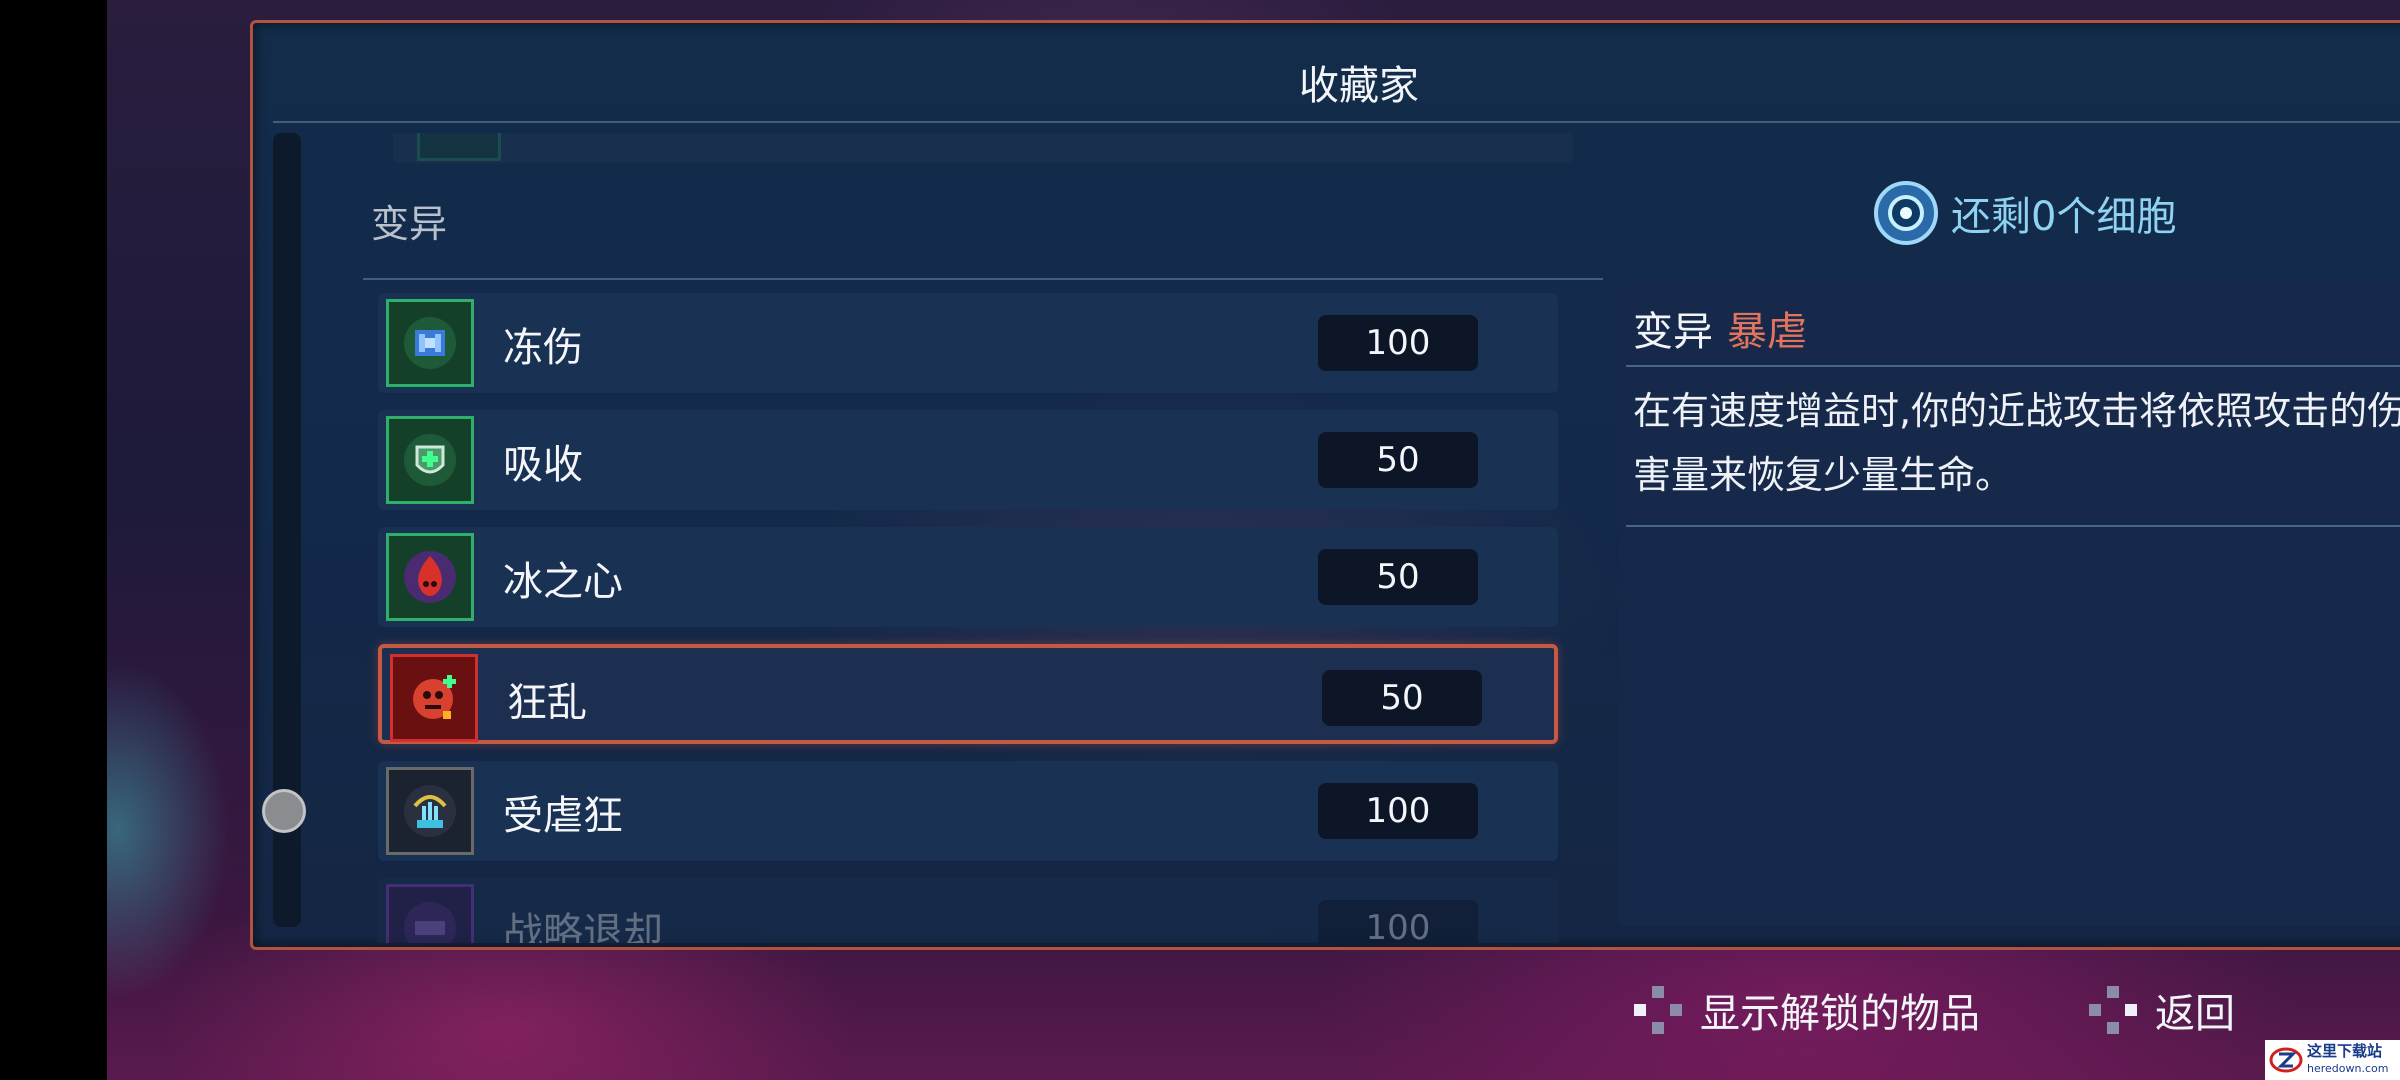 The width and height of the screenshot is (2400, 1080). Describe the element at coordinates (2016, 443) in the screenshot. I see `detail-description: 在有速度增益时,你的近战攻击将依照攻击的伤害量来恢复少量生命。` at that location.